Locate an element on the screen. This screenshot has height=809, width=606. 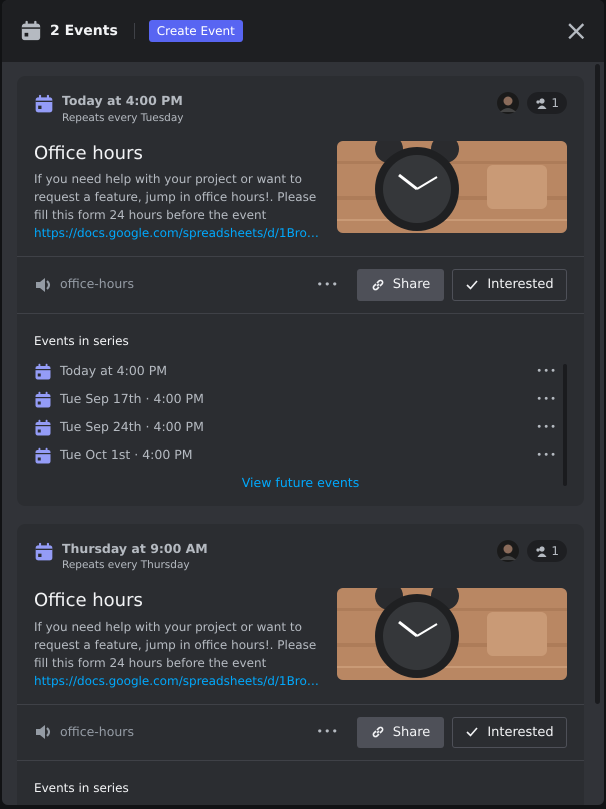
repeat-text: Repeats every Thursday is located at coordinates (126, 566).